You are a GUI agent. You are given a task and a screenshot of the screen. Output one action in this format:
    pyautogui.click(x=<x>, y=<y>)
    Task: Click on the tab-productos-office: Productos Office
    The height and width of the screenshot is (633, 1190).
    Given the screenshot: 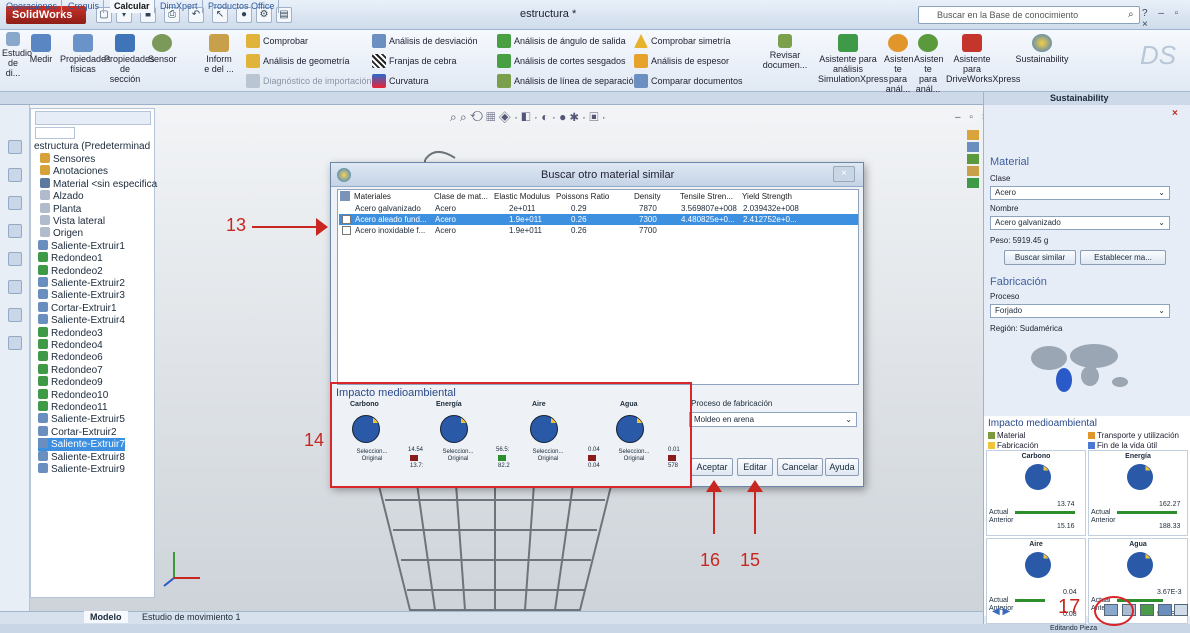 What is the action you would take?
    pyautogui.click(x=242, y=6)
    